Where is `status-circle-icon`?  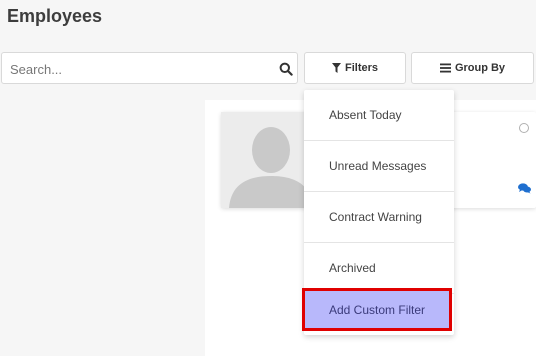
status-circle-icon is located at coordinates (524, 128).